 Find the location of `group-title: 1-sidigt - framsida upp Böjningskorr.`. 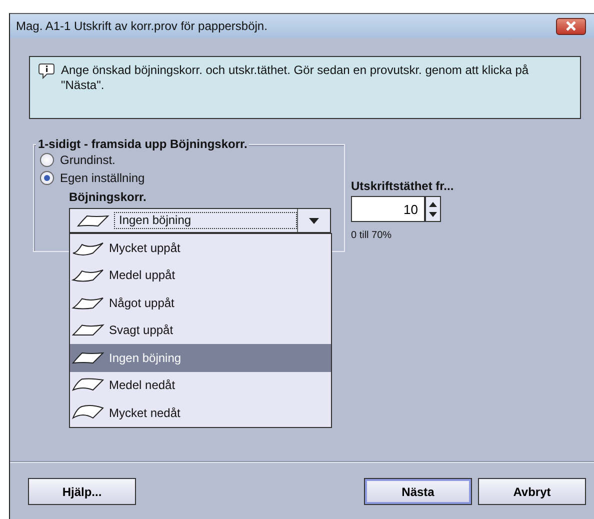

group-title: 1-sidigt - framsida upp Böjningskorr. is located at coordinates (143, 144).